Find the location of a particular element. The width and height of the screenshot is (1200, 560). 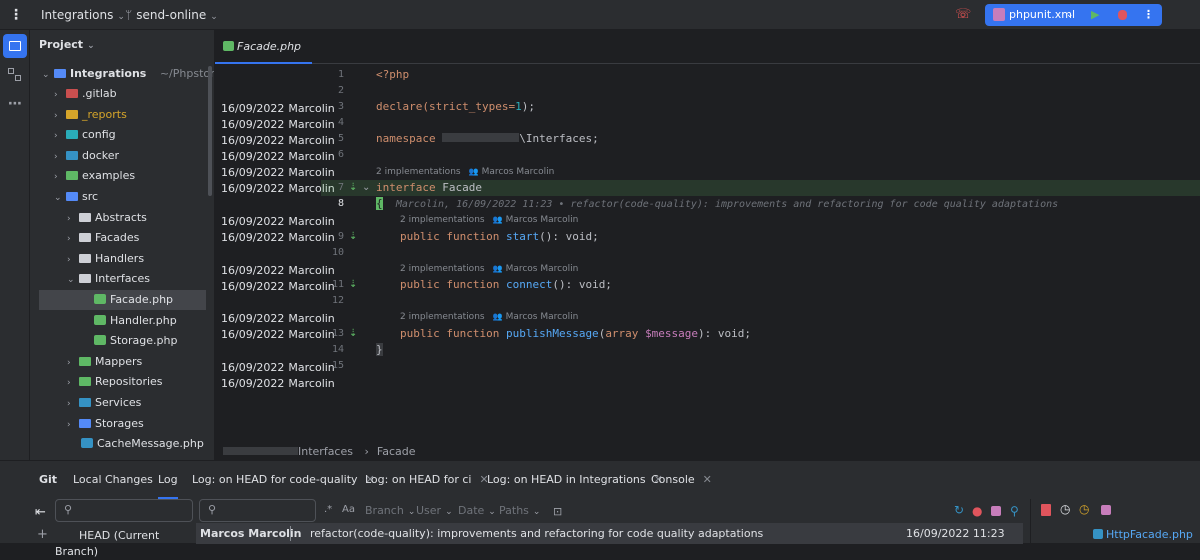

match-case-icon: Aa is located at coordinates (348, 509).